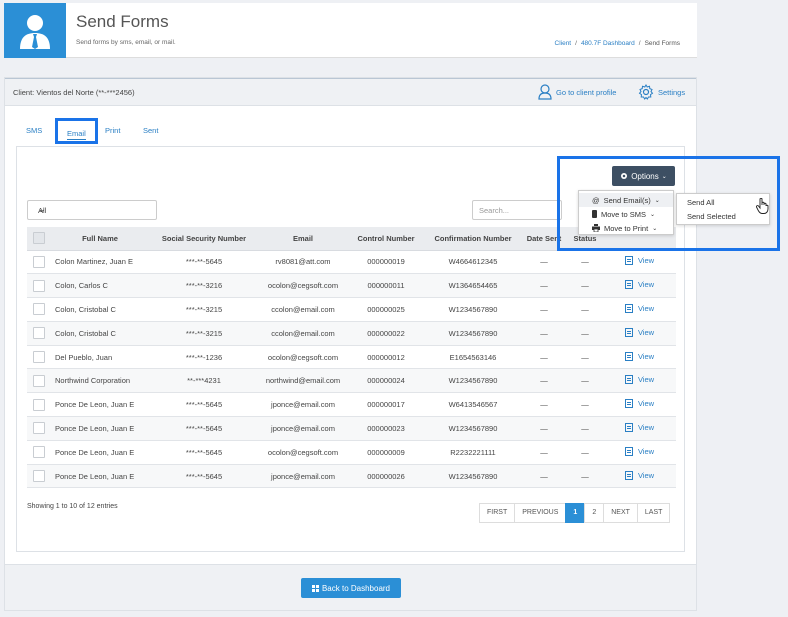 The width and height of the screenshot is (788, 617). Describe the element at coordinates (577, 92) in the screenshot. I see `go-to-client-profile-link: Go to client profile` at that location.